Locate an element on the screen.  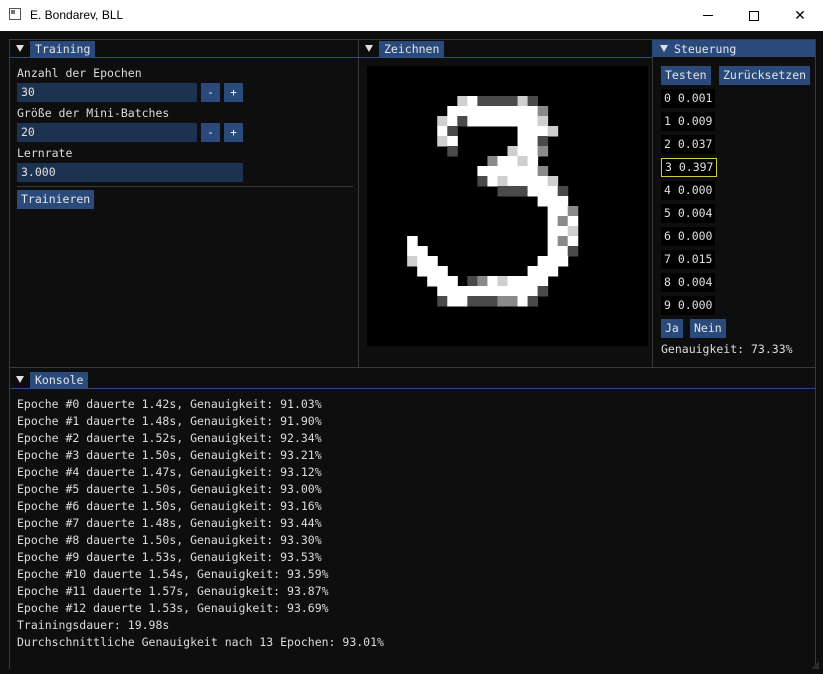
batch-size-increment-button: + is located at coordinates (233, 132).